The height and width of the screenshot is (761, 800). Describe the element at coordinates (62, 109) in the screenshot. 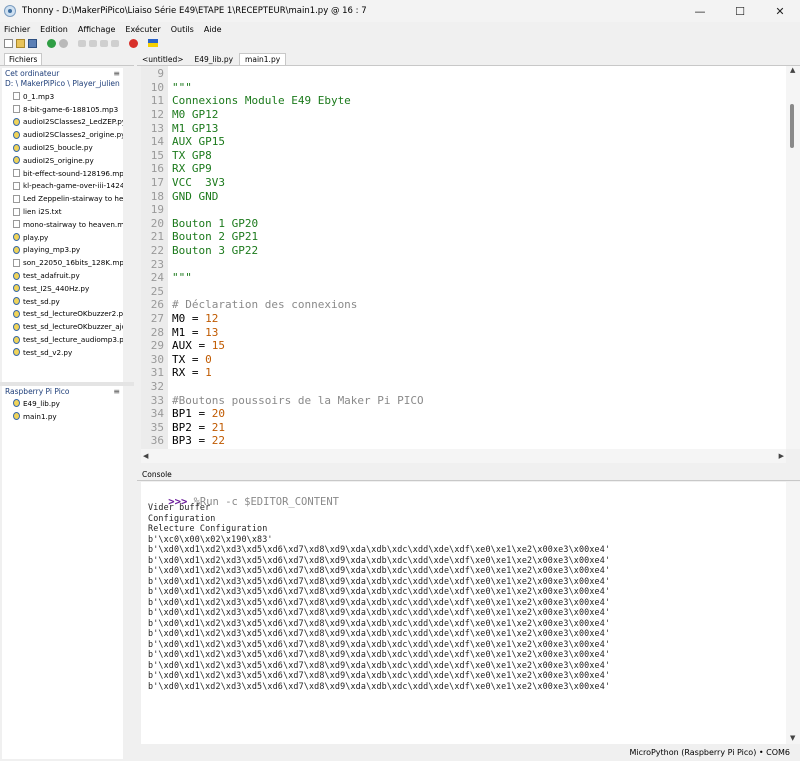

I see `file-item: 8-bit-game-6-188105.mp3` at that location.